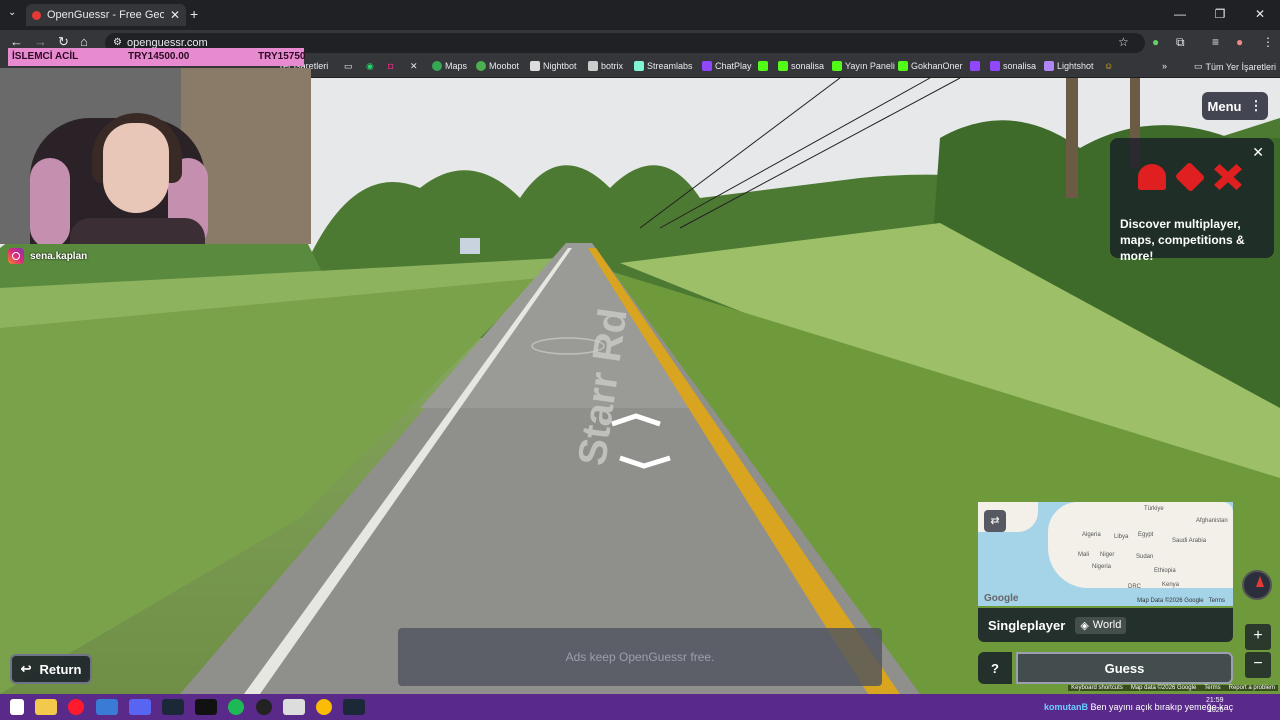 The width and height of the screenshot is (1280, 720). I want to click on home-icon: ⌂, so click(84, 41).